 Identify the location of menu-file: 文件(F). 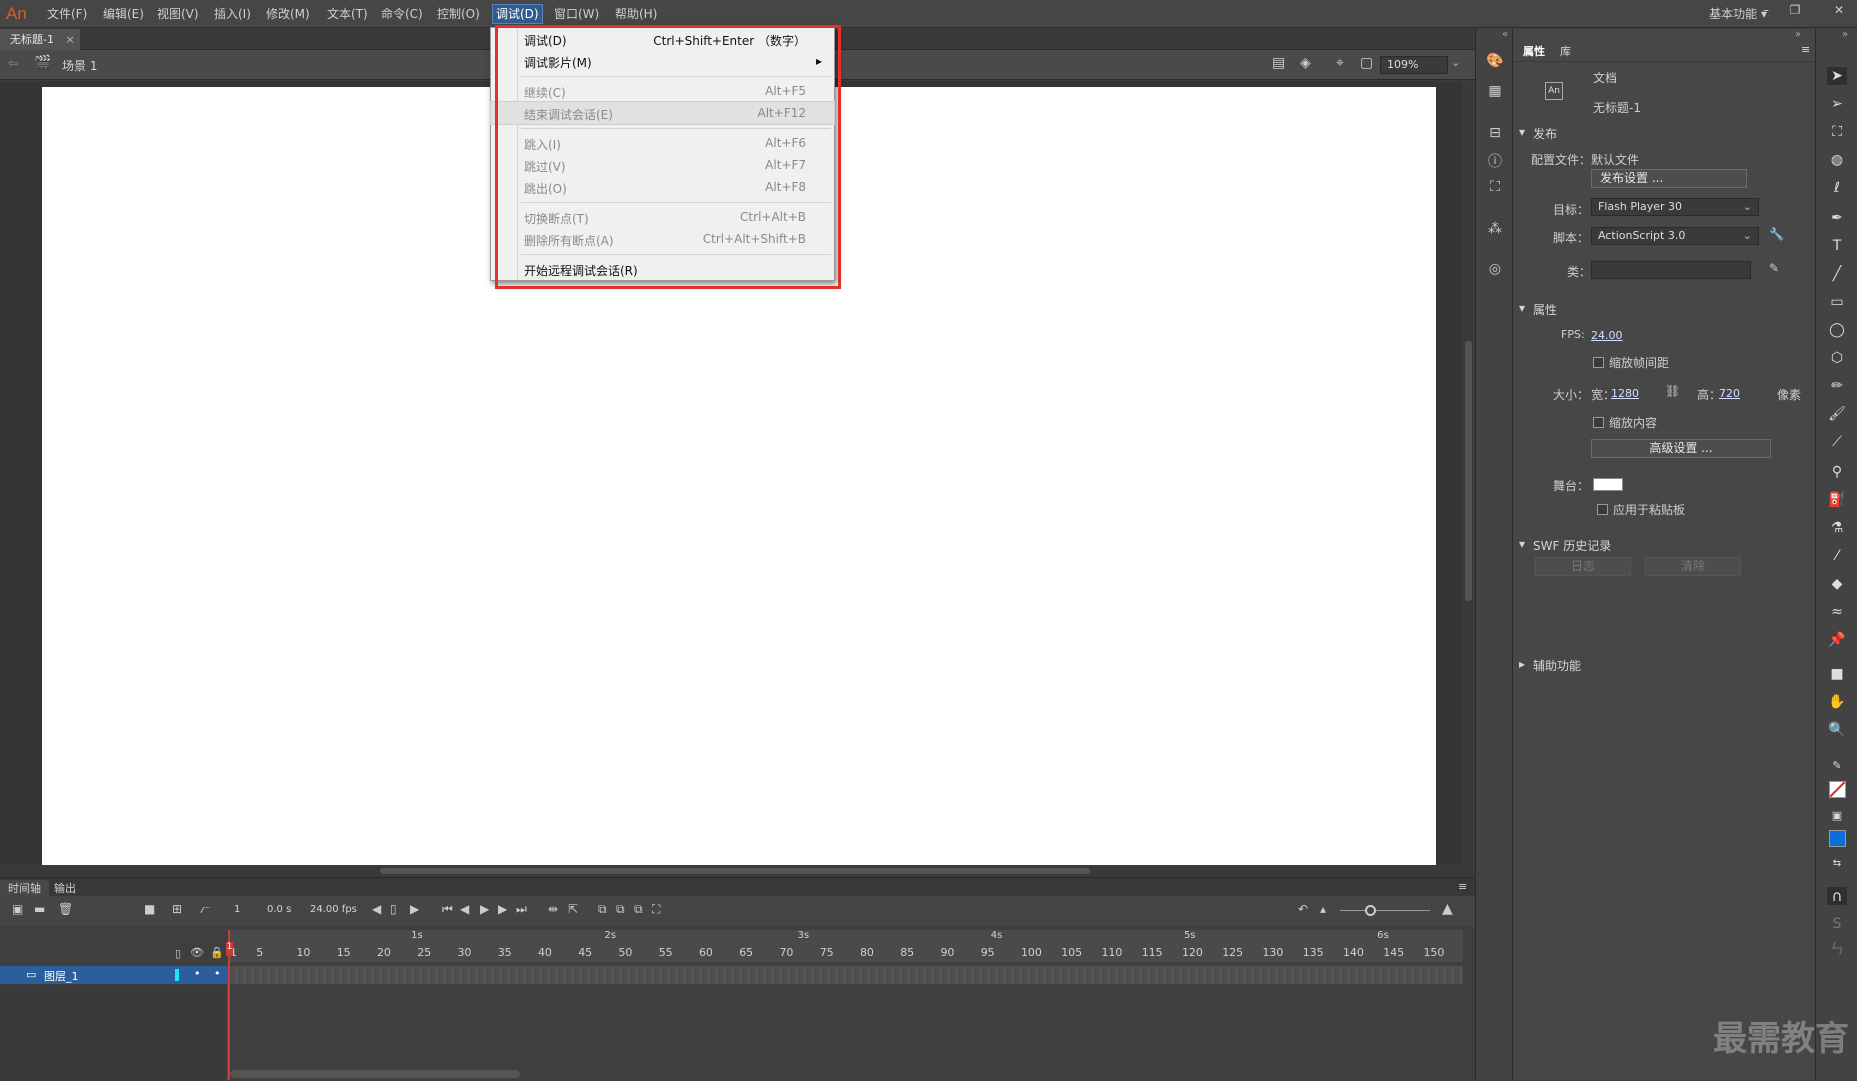
(67, 14).